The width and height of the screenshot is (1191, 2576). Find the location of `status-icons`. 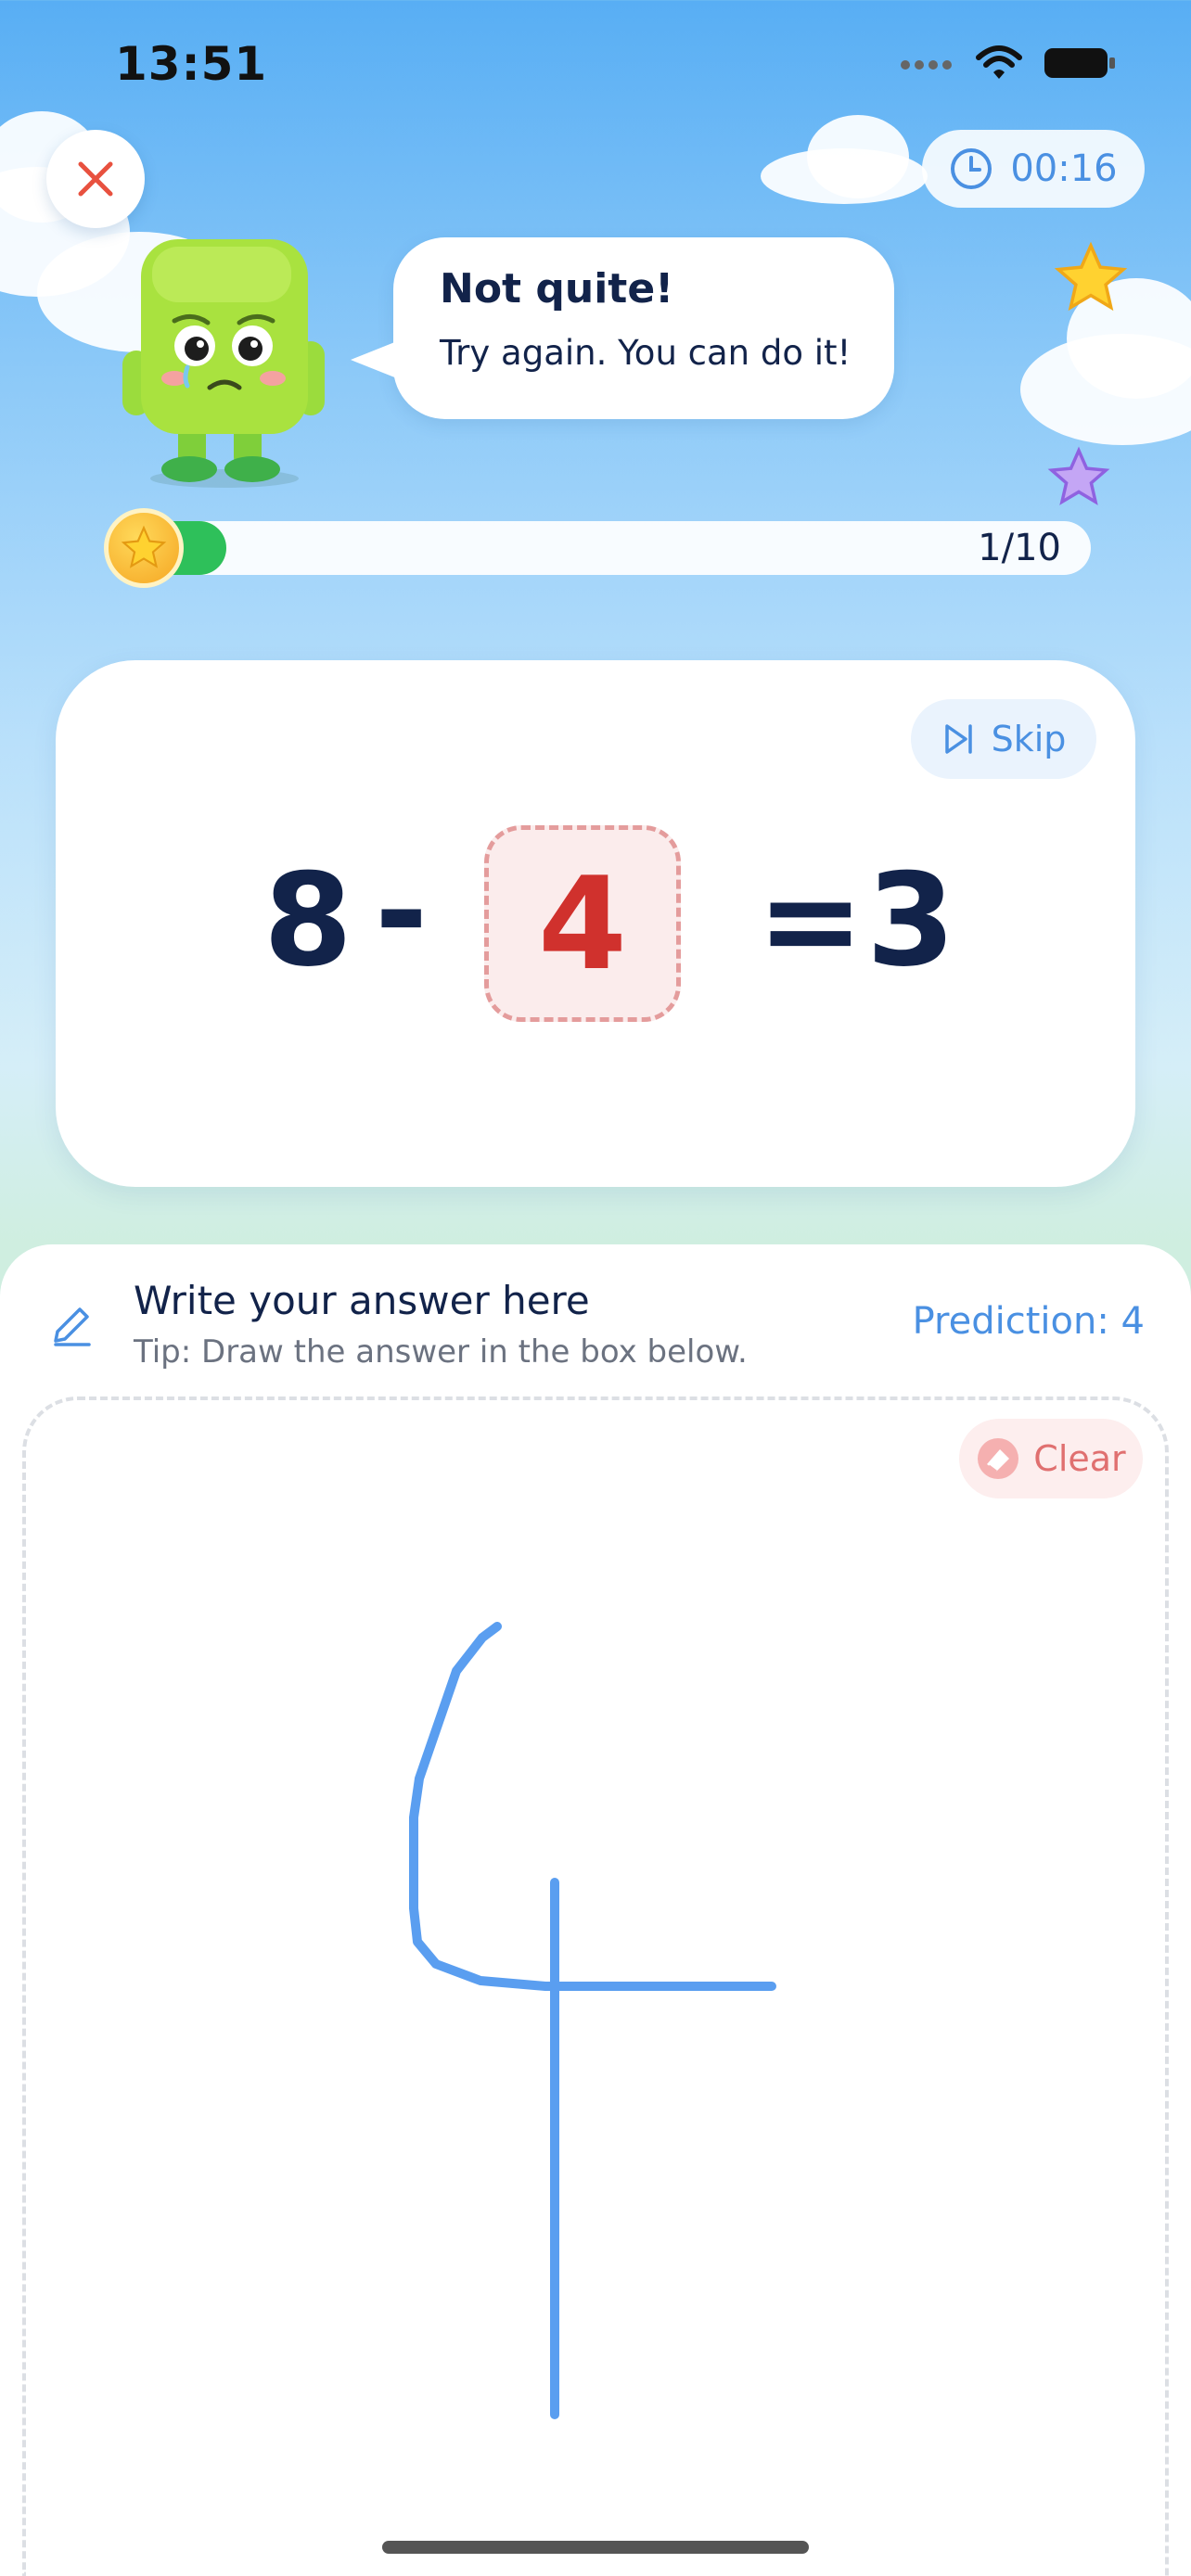

status-icons is located at coordinates (1008, 64).